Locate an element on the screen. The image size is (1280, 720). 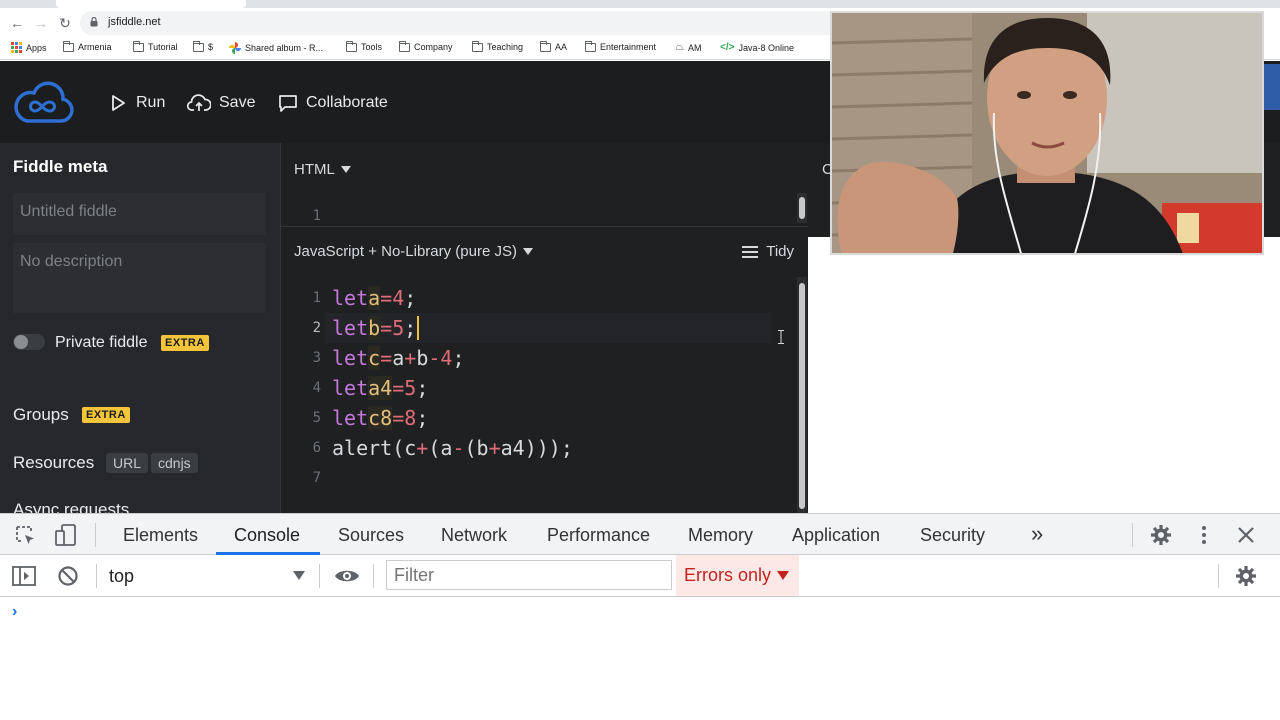
private-fiddle-toggle is located at coordinates (29, 342).